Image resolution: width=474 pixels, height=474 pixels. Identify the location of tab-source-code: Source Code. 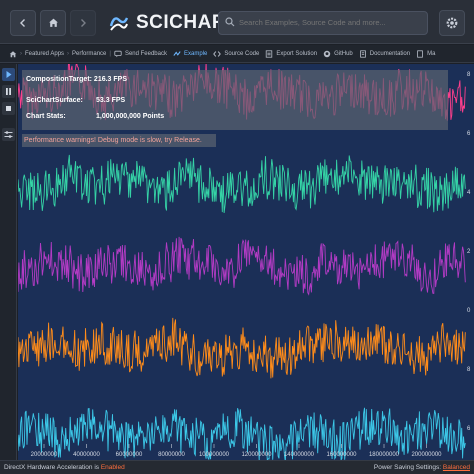
(236, 54).